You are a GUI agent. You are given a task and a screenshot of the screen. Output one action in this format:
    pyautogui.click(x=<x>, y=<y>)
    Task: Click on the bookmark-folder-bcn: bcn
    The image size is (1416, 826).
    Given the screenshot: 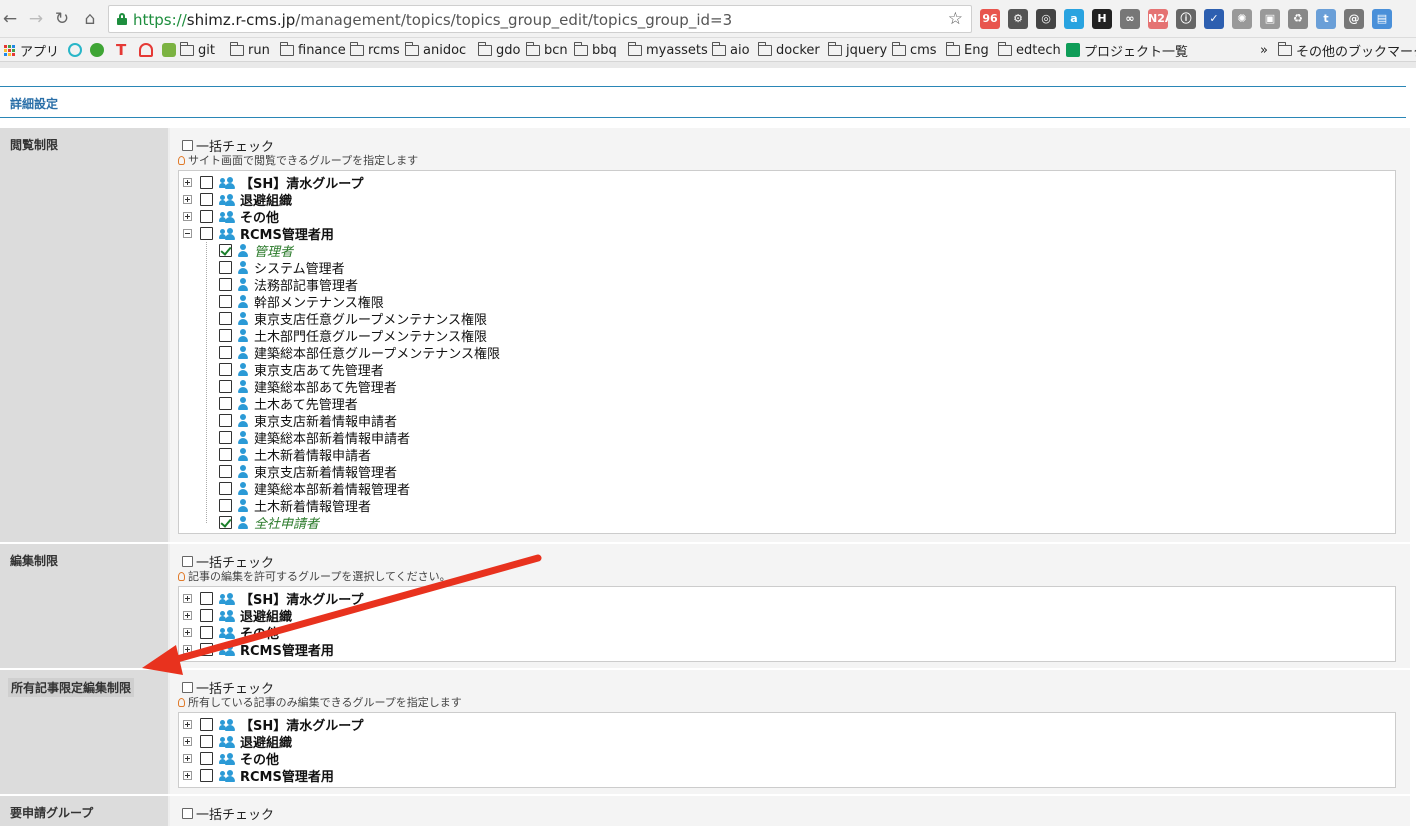 What is the action you would take?
    pyautogui.click(x=546, y=50)
    